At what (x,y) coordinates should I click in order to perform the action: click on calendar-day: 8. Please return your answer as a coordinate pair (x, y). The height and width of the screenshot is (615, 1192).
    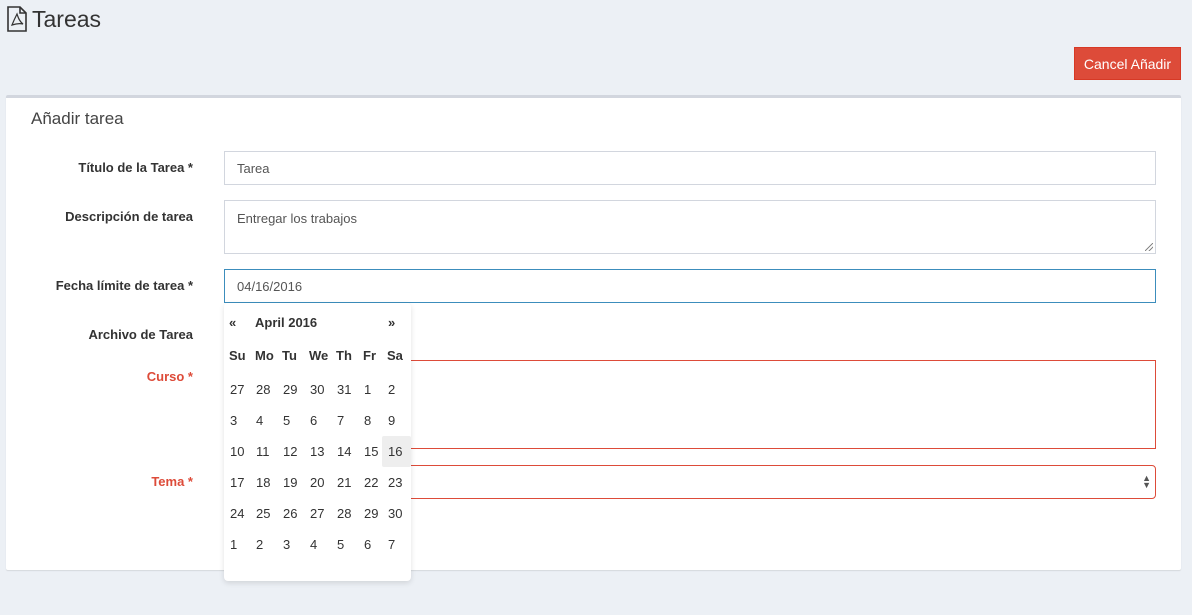
    Looking at the image, I should click on (370, 420).